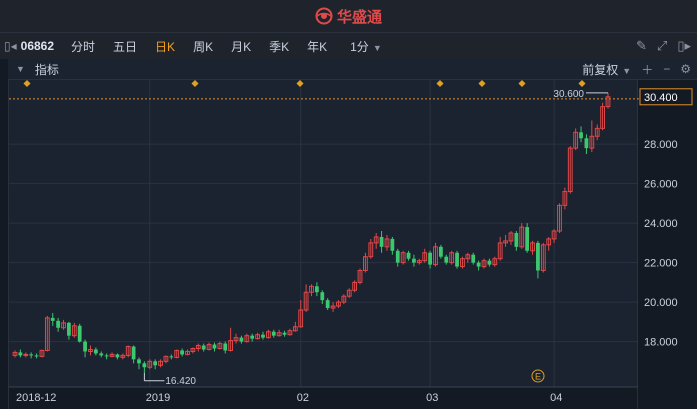 This screenshot has height=409, width=697. I want to click on price-tick-label: 24.000, so click(661, 224).